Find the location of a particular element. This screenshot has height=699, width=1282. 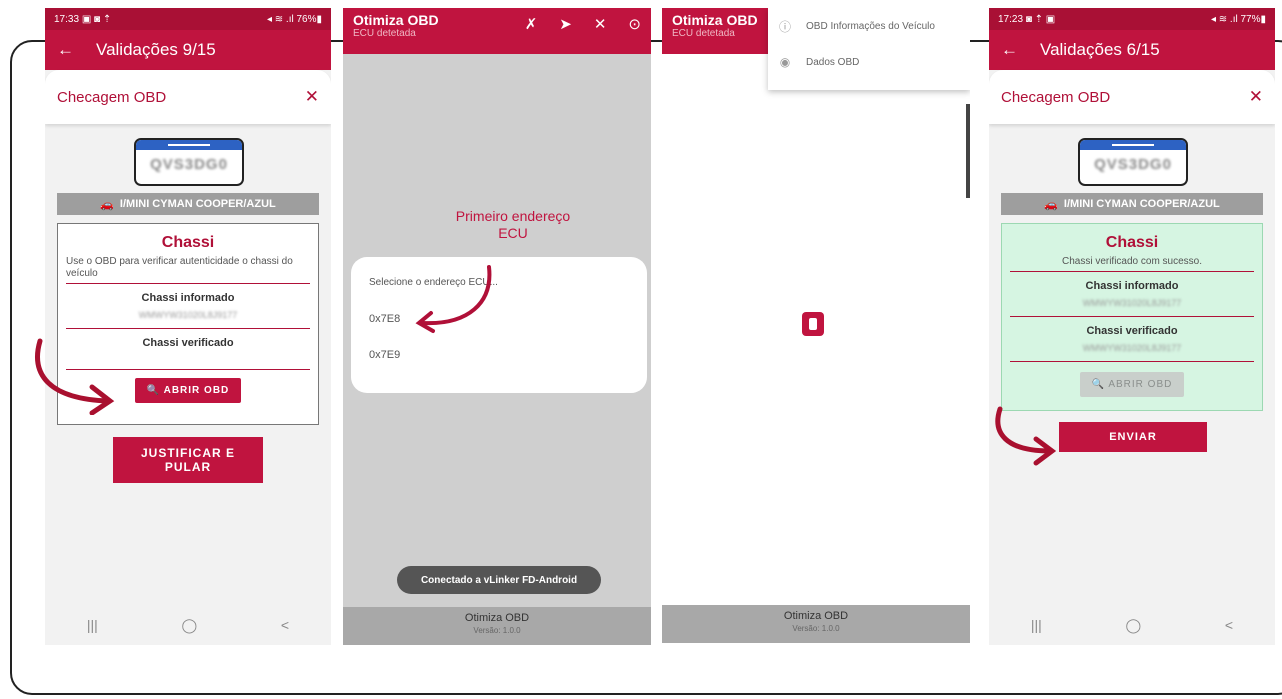

send-icon: ➤ is located at coordinates (565, 24).